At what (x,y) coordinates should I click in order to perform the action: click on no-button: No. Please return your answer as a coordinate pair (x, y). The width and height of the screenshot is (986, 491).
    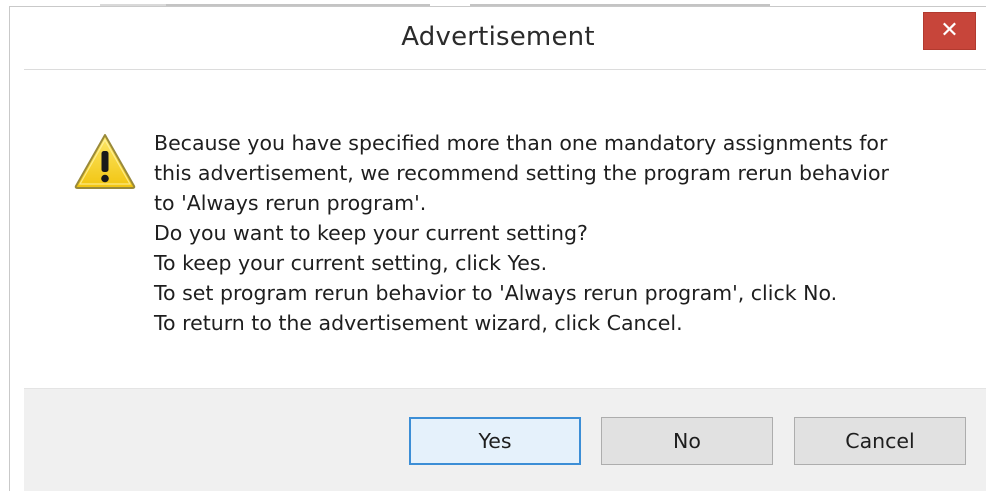
    Looking at the image, I should click on (687, 441).